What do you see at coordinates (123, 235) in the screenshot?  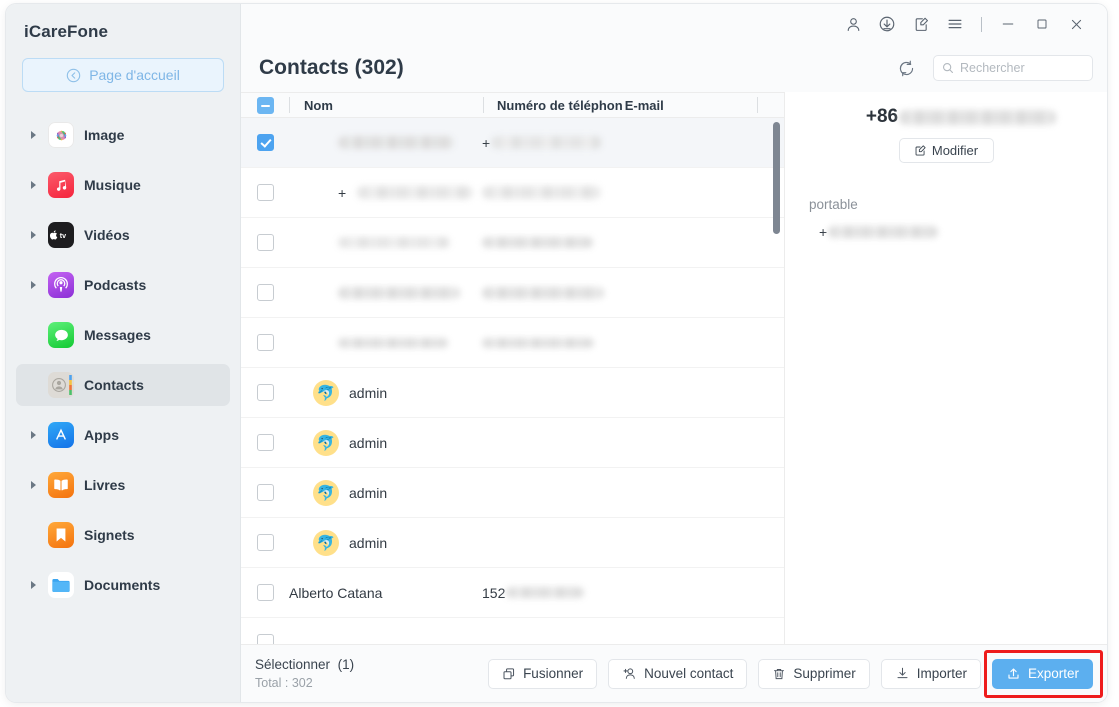 I see `sidebar-item-videos: tv Vidéos` at bounding box center [123, 235].